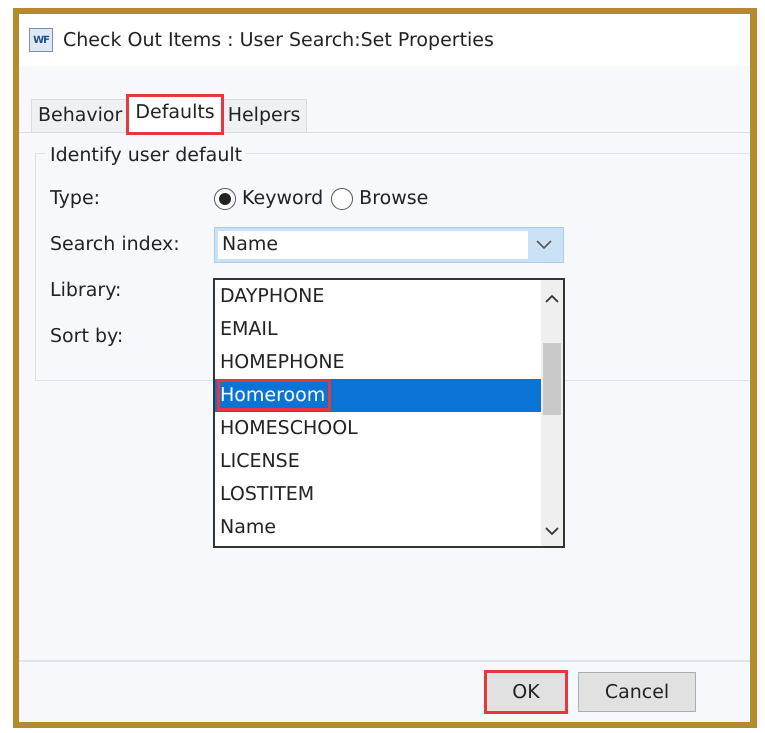 The image size is (765, 733). What do you see at coordinates (378, 461) in the screenshot?
I see `list-option: LICENSE` at bounding box center [378, 461].